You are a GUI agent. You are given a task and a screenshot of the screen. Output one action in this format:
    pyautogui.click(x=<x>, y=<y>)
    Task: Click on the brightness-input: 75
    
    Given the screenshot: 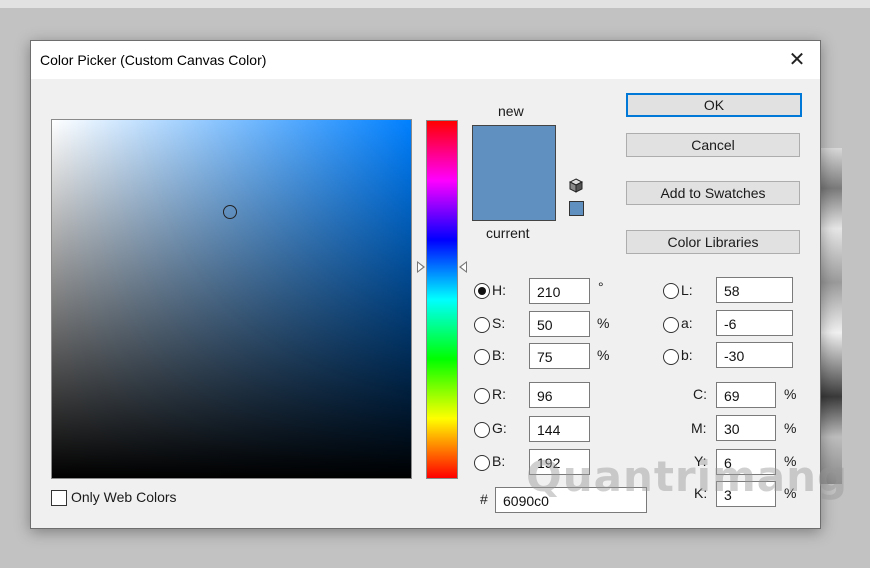 What is the action you would take?
    pyautogui.click(x=559, y=356)
    